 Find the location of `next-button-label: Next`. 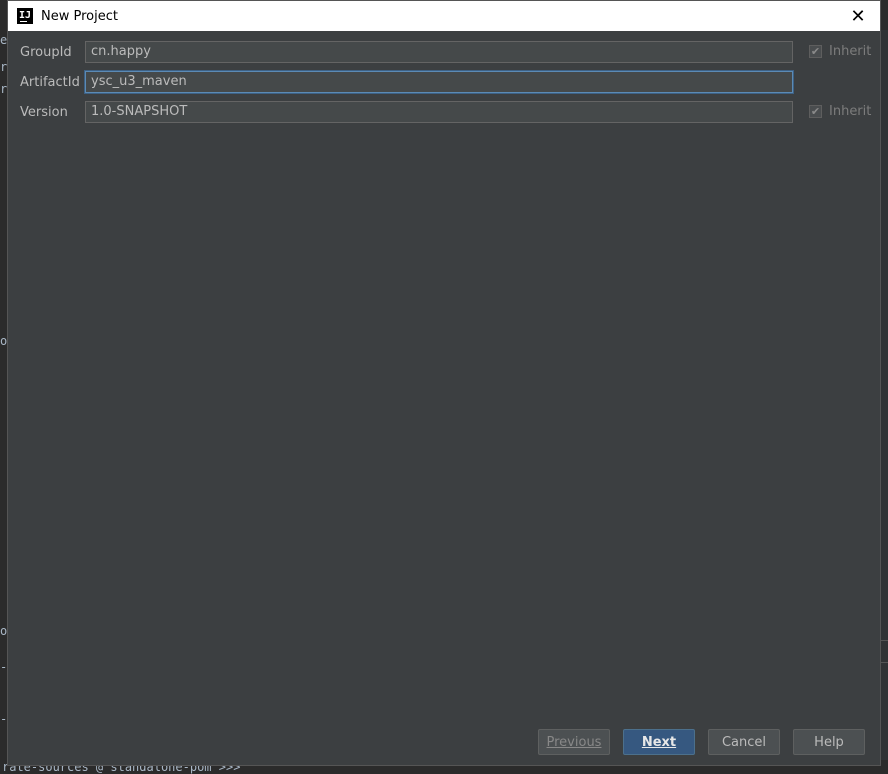

next-button-label: Next is located at coordinates (659, 742).